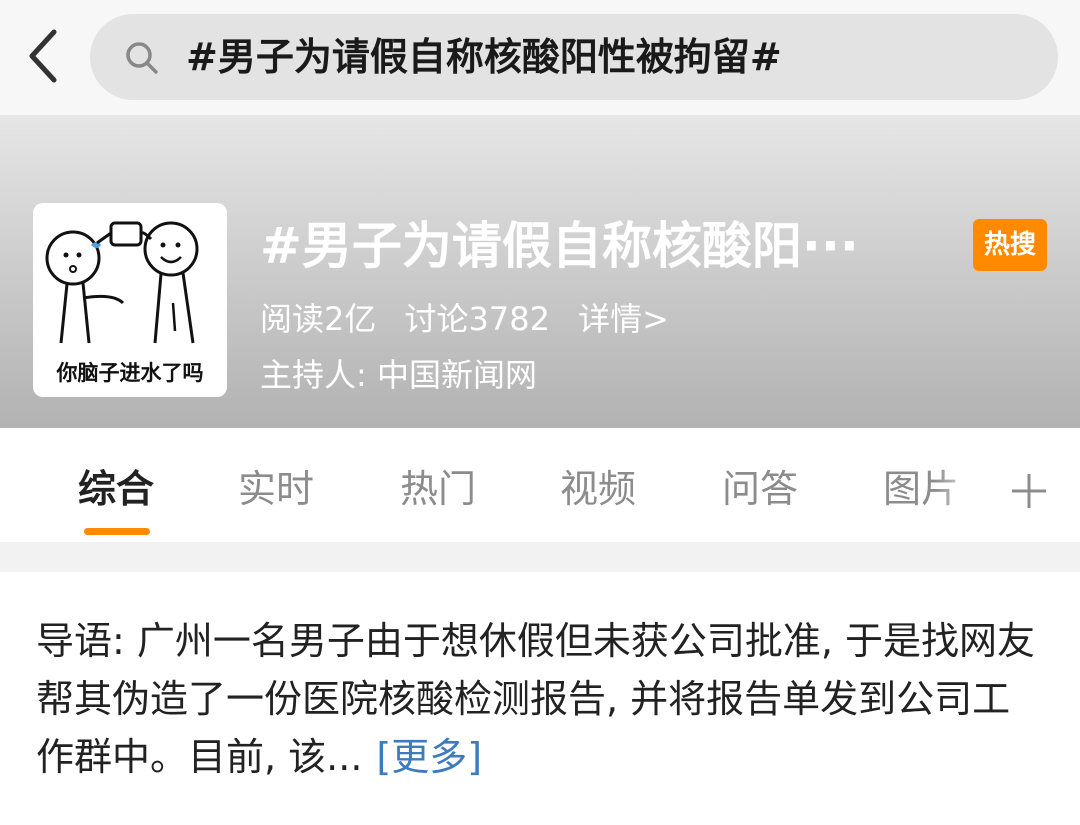 The width and height of the screenshot is (1080, 825). Describe the element at coordinates (598, 489) in the screenshot. I see `tab-video: 视频` at that location.